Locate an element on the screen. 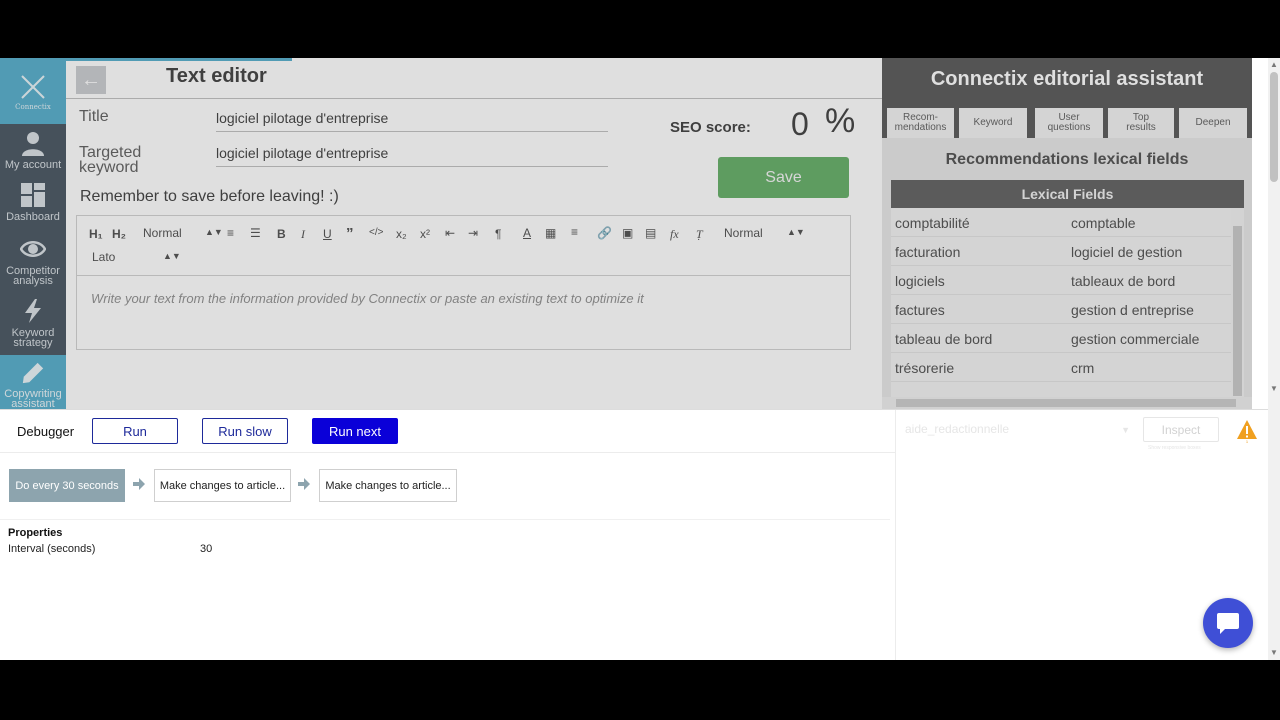 The width and height of the screenshot is (1280, 720). seo-score-label: SEO score: is located at coordinates (710, 127).